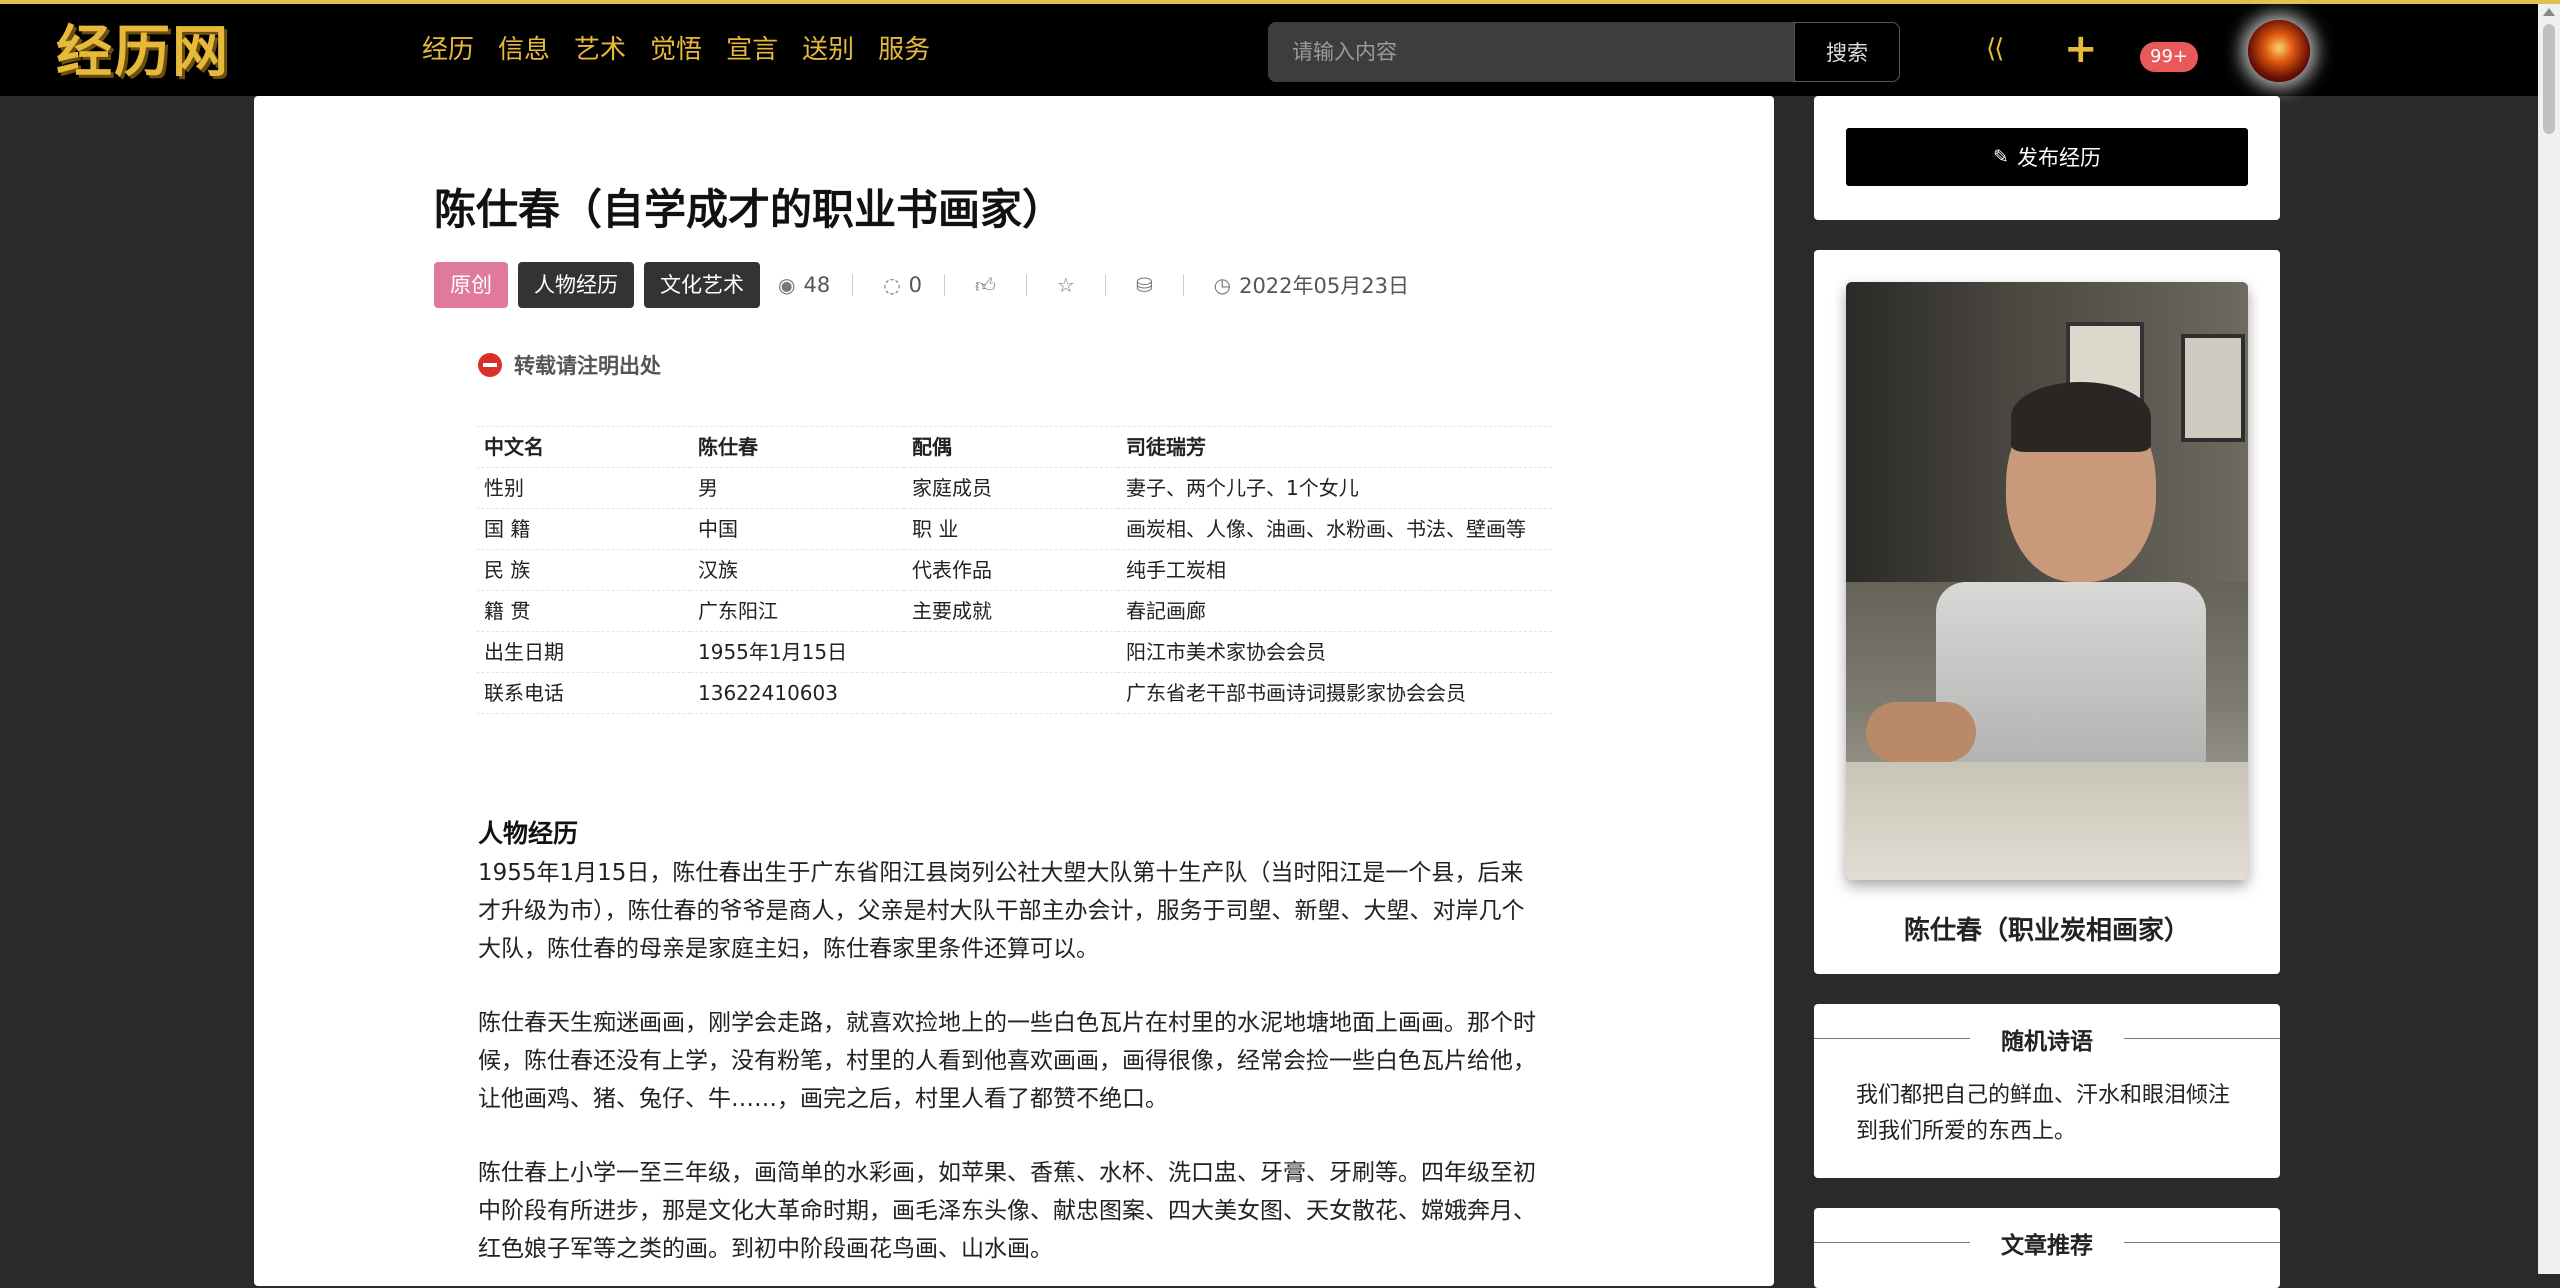  What do you see at coordinates (587, 366) in the screenshot?
I see `repost-notice-text: 转载请注明出处` at bounding box center [587, 366].